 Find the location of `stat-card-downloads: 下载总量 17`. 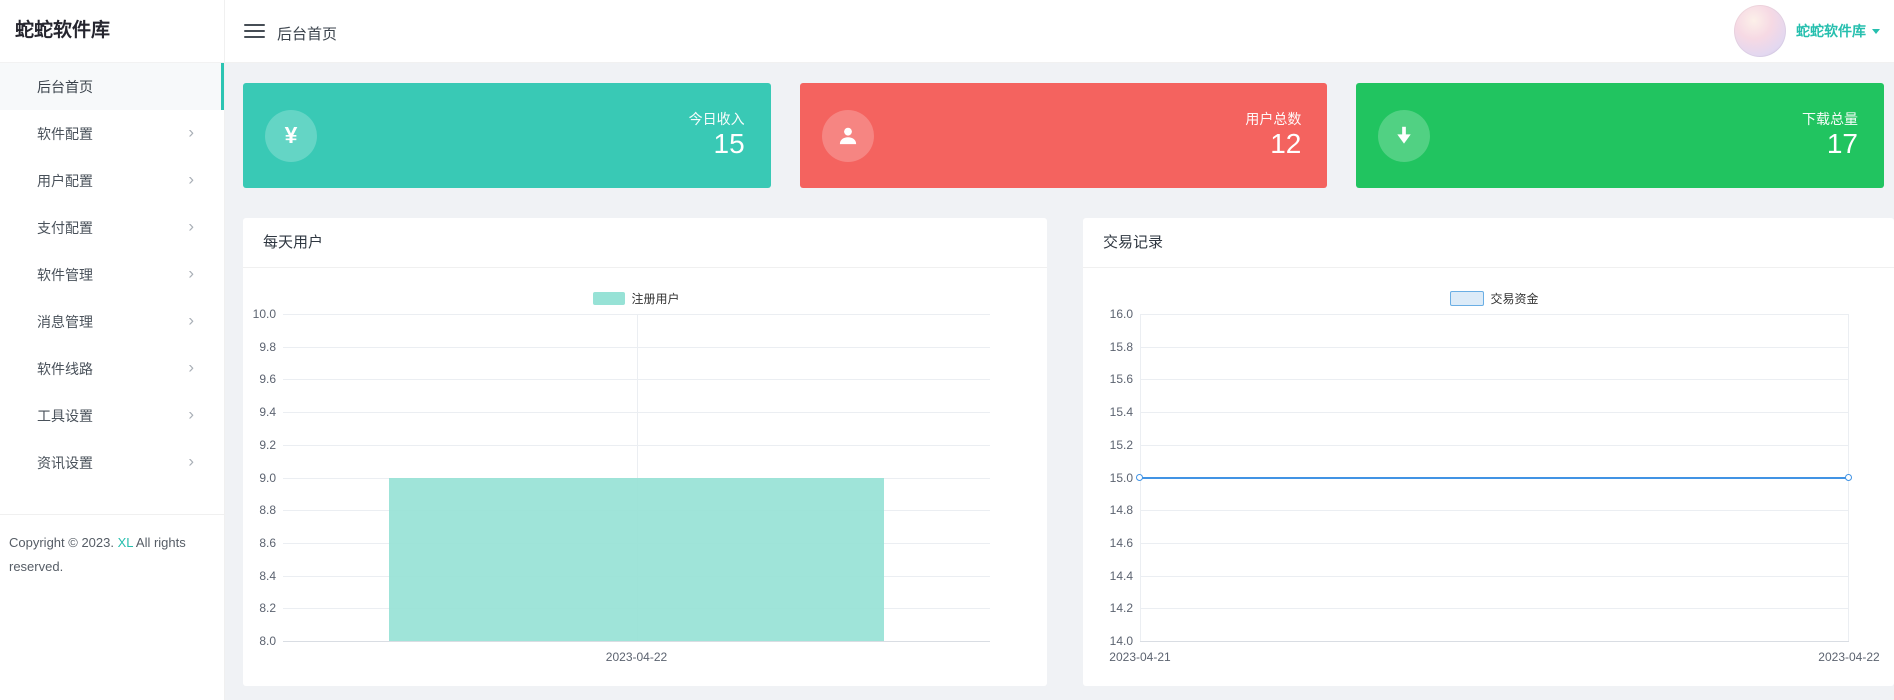

stat-card-downloads: 下载总量 17 is located at coordinates (1620, 135).